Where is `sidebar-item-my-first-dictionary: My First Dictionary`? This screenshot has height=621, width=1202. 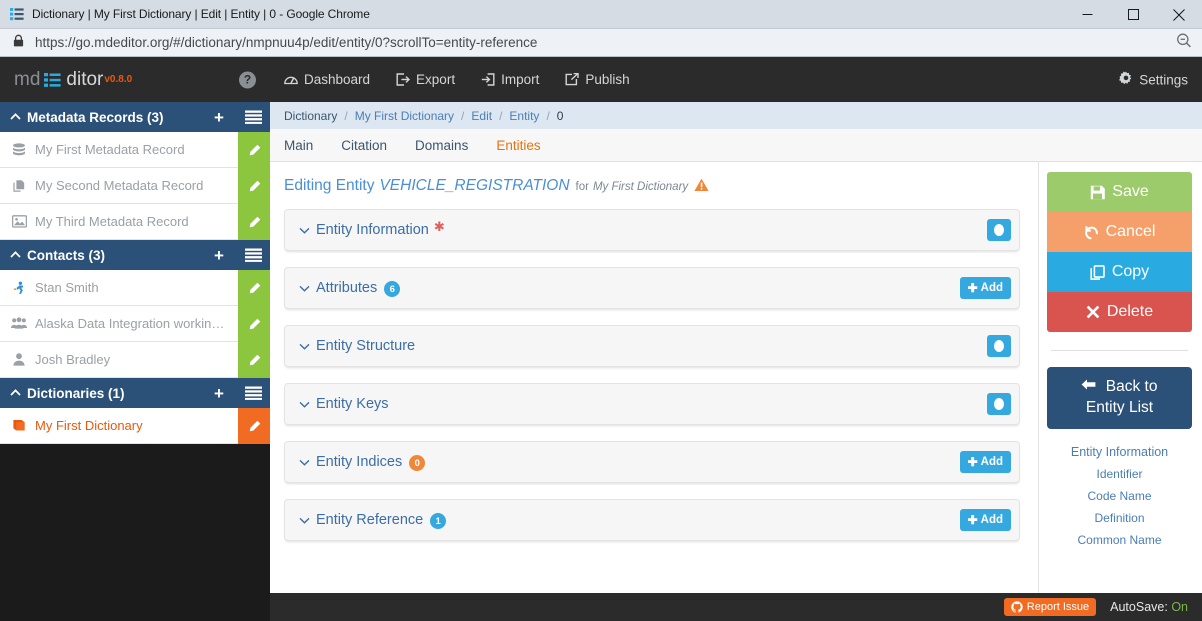 sidebar-item-my-first-dictionary: My First Dictionary is located at coordinates (135, 426).